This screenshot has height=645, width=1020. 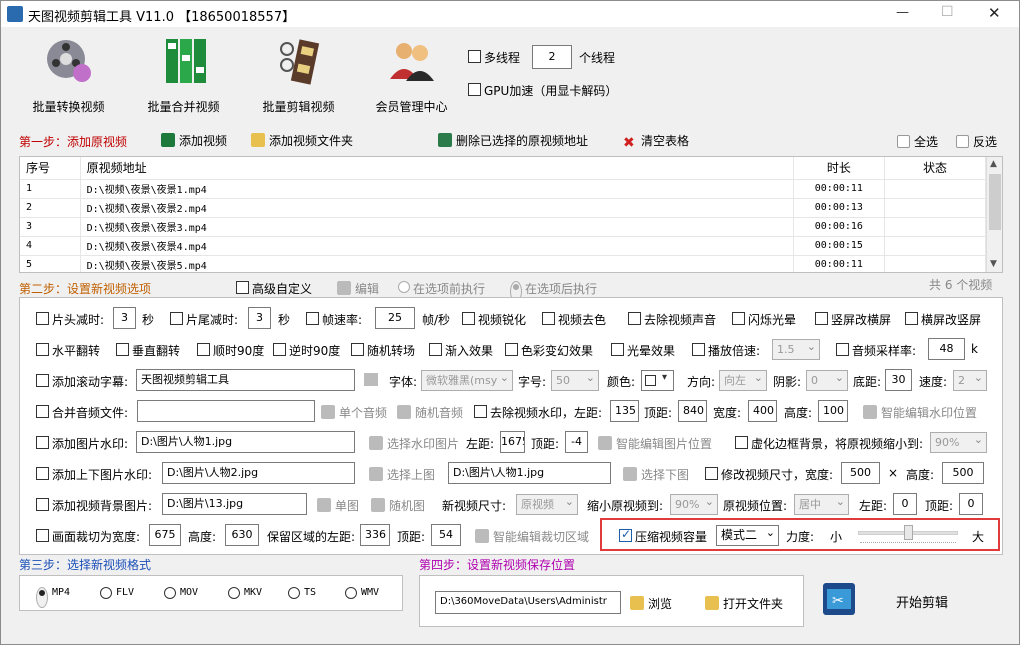 What do you see at coordinates (338, 505) in the screenshot?
I see `single-image-button: 单图` at bounding box center [338, 505].